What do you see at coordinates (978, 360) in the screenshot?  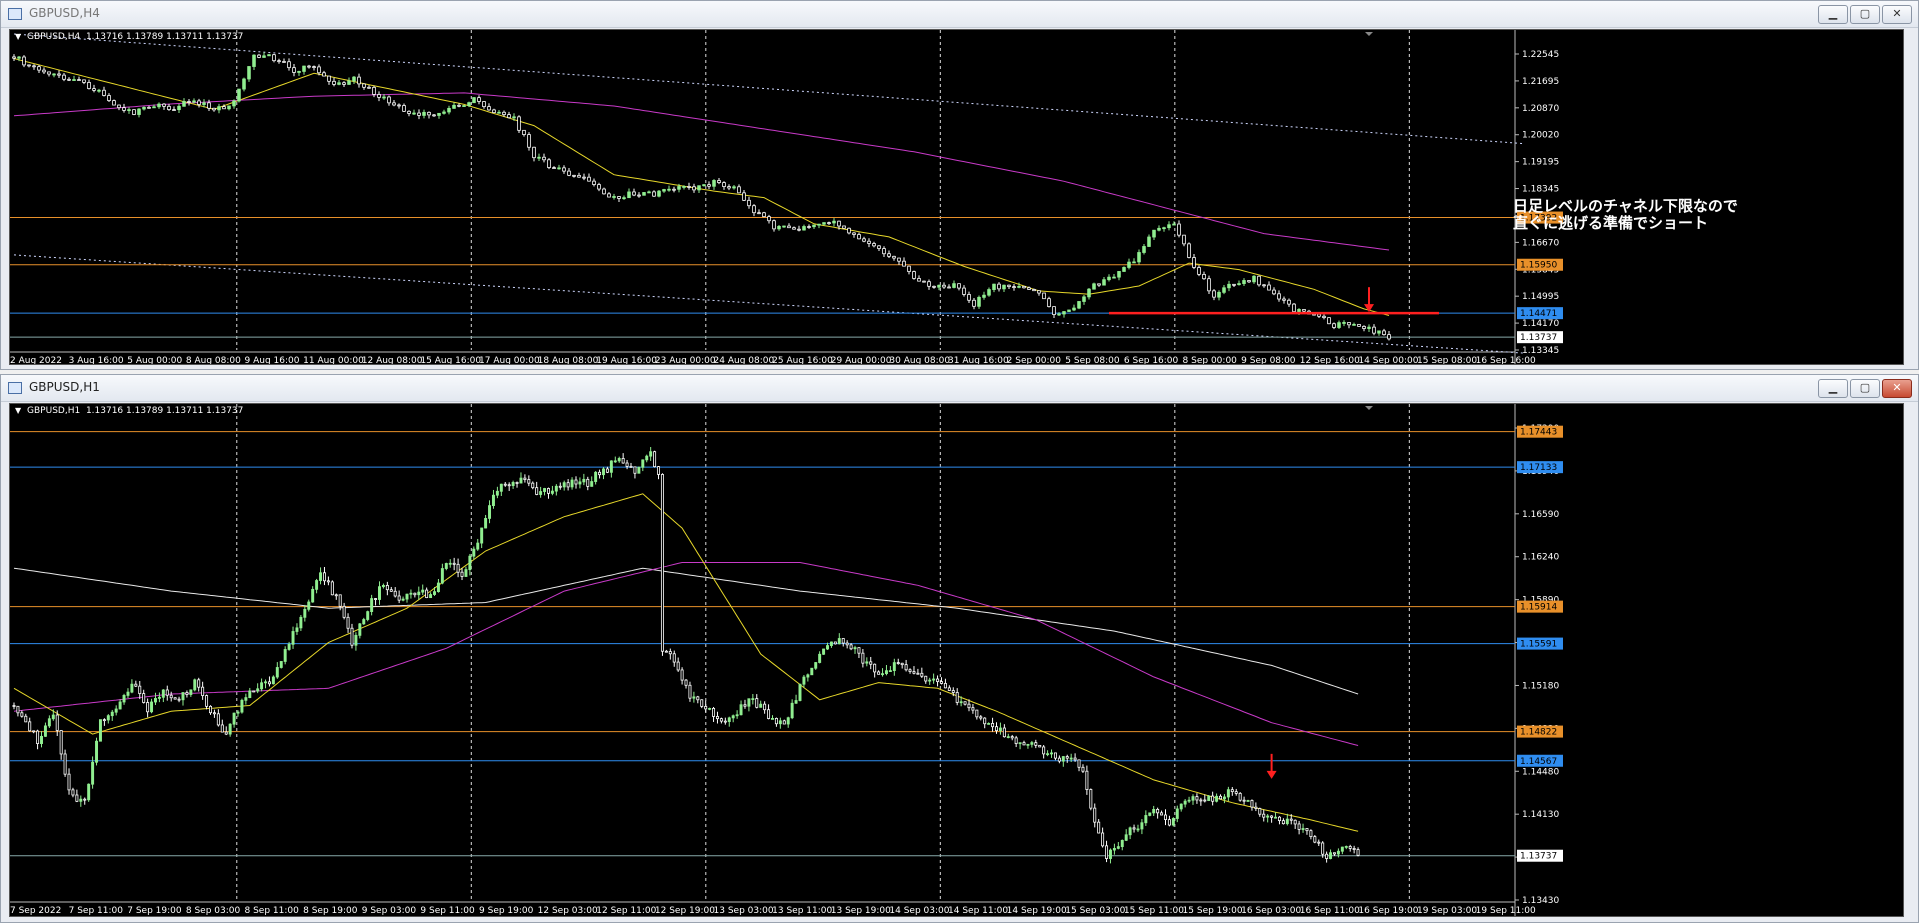 I see `time-axis-label: 31 Aug 16:00` at bounding box center [978, 360].